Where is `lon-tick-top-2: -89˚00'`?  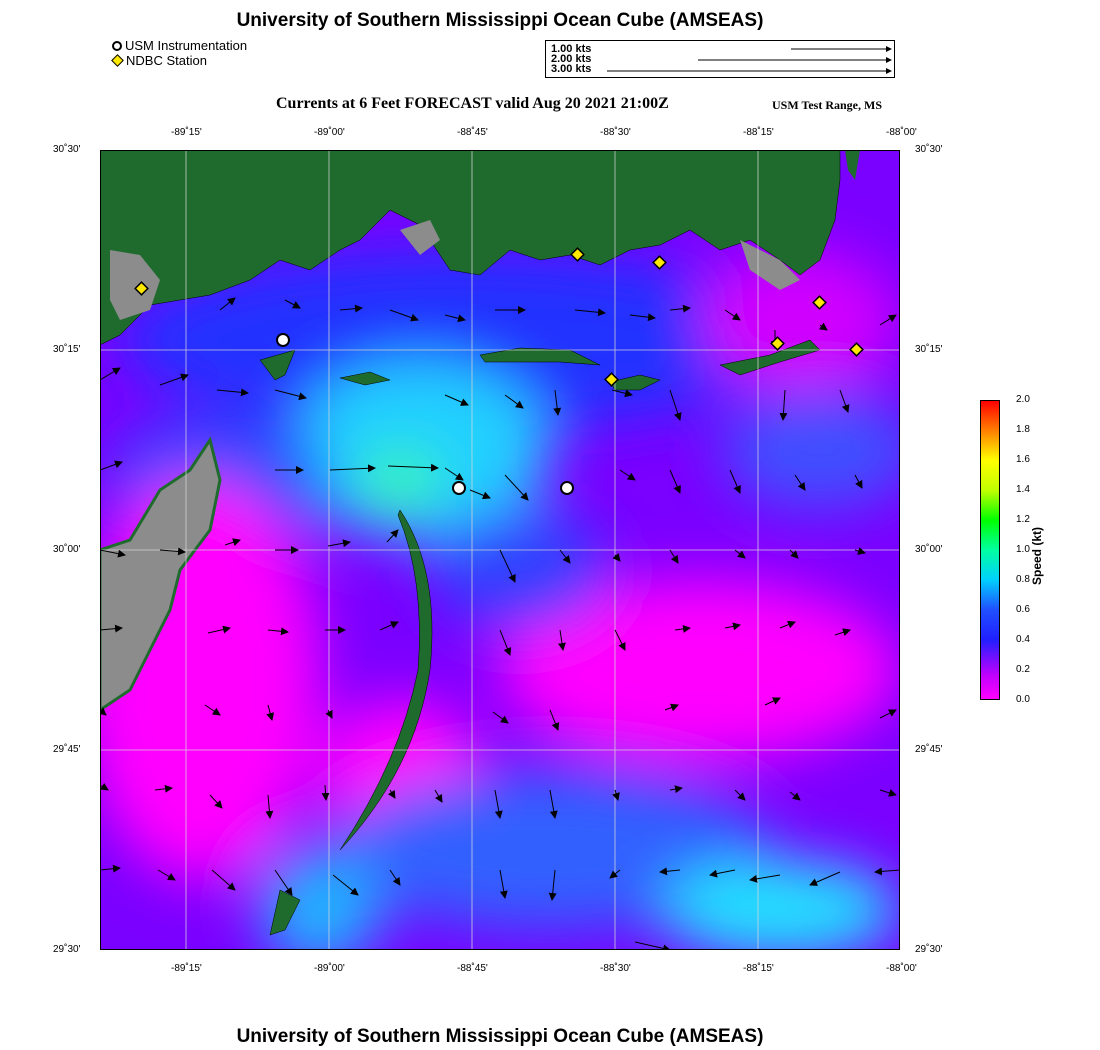 lon-tick-top-2: -89˚00' is located at coordinates (329, 132).